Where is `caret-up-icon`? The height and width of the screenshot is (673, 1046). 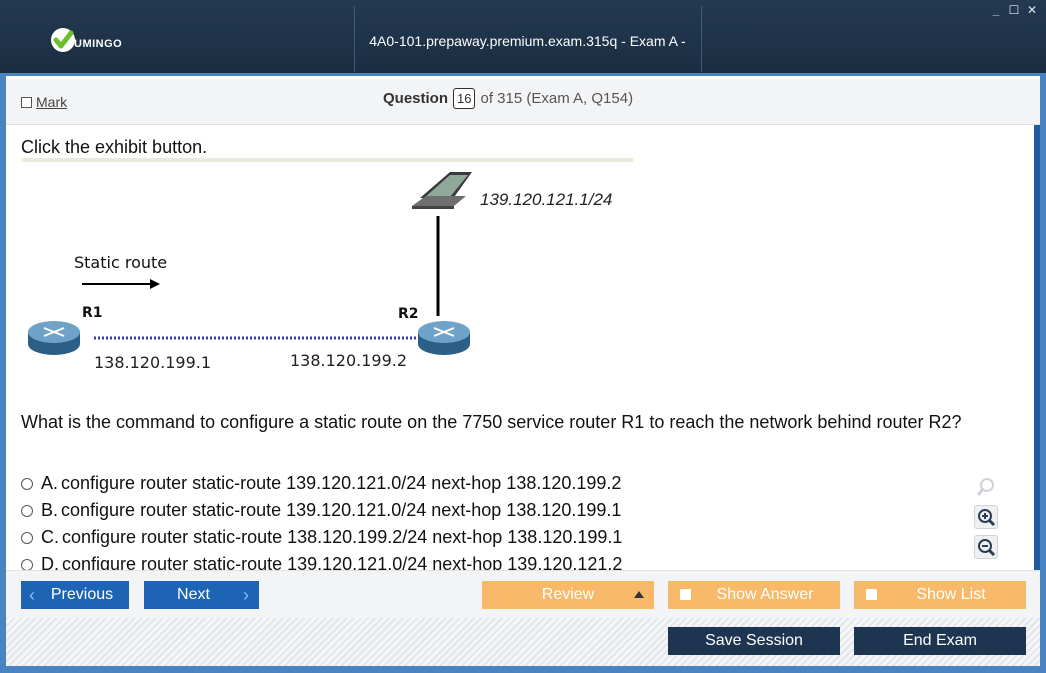 caret-up-icon is located at coordinates (639, 594).